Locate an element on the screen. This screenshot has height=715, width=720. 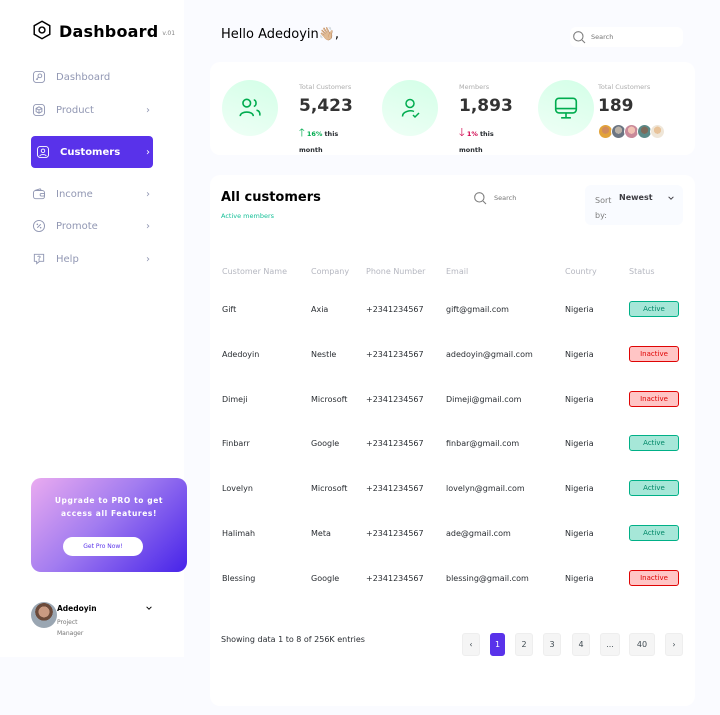
stat-value: 189 is located at coordinates (616, 106).